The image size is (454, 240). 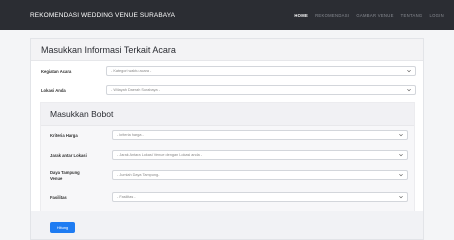 I want to click on jarak-lokasi-label: Jarak antar Lokasi, so click(x=68, y=155).